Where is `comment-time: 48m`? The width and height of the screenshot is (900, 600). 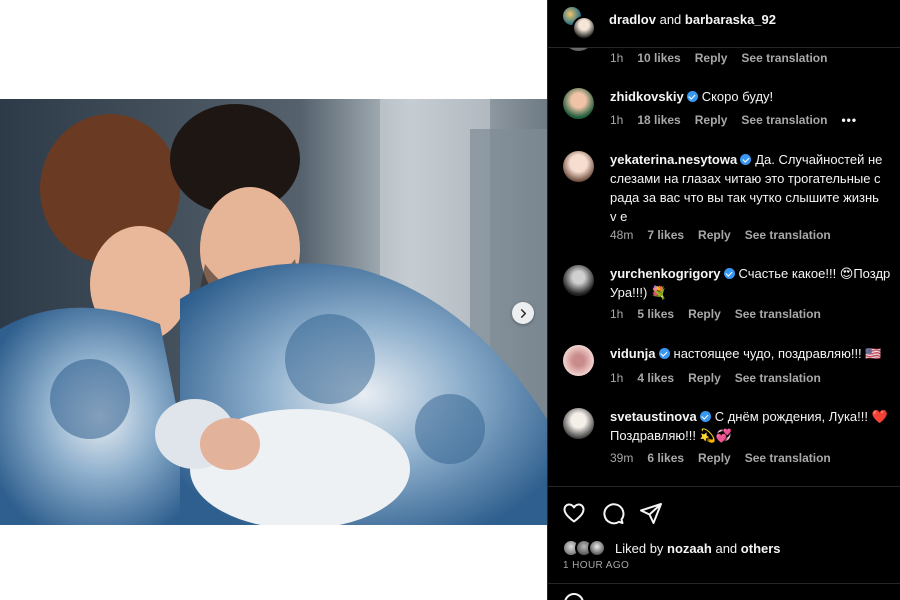
comment-time: 48m is located at coordinates (622, 235).